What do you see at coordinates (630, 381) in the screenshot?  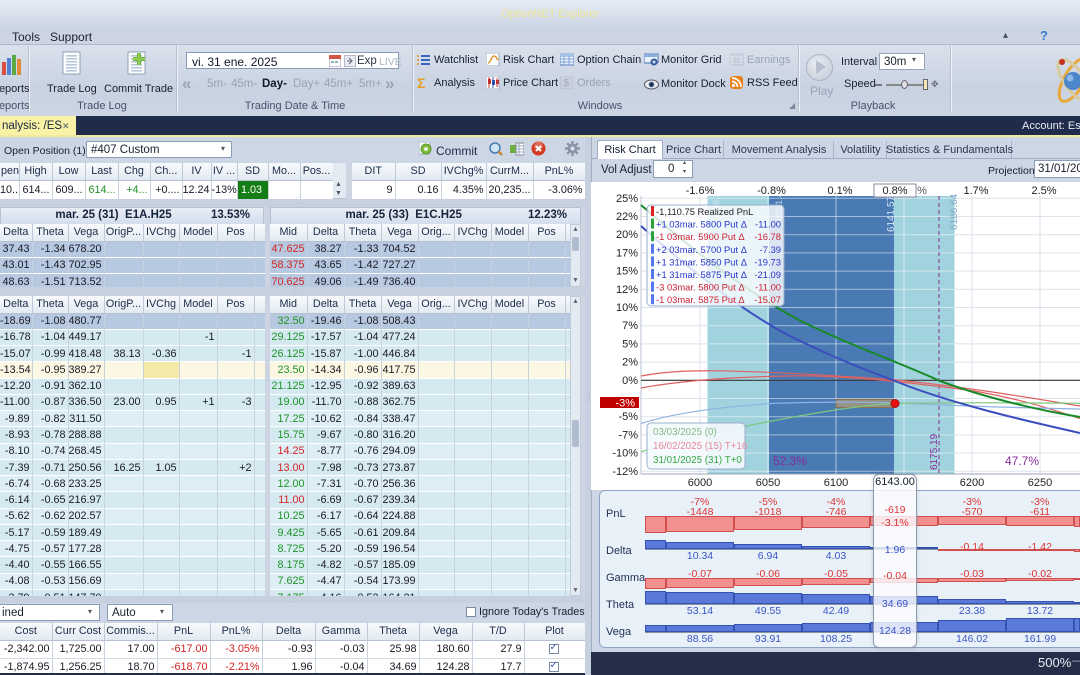 I see `svg-text: 0%` at bounding box center [630, 381].